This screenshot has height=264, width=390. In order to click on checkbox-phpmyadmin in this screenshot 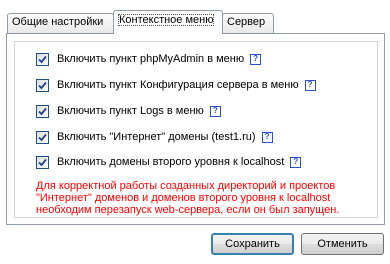, I will do `click(42, 59)`.